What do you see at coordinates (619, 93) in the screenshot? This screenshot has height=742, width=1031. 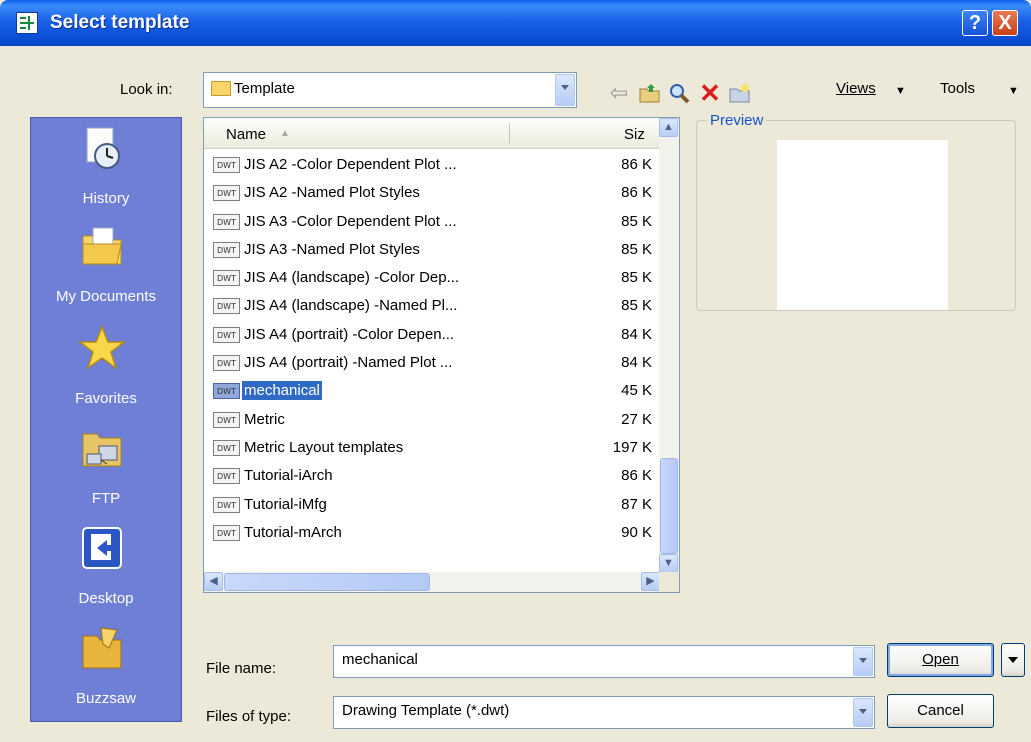 I see `back-arrow-icon: ⇦` at bounding box center [619, 93].